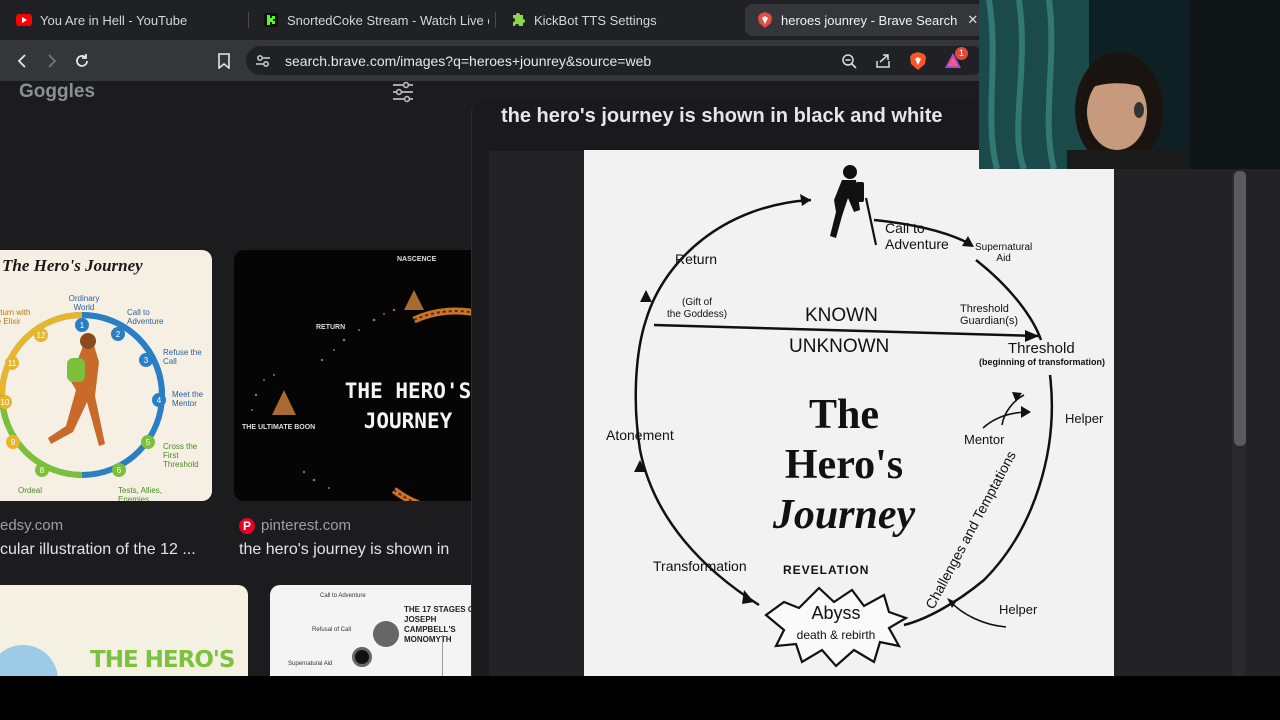 The height and width of the screenshot is (720, 1280). I want to click on diagram-title: The Hero's Journey, so click(844, 465).